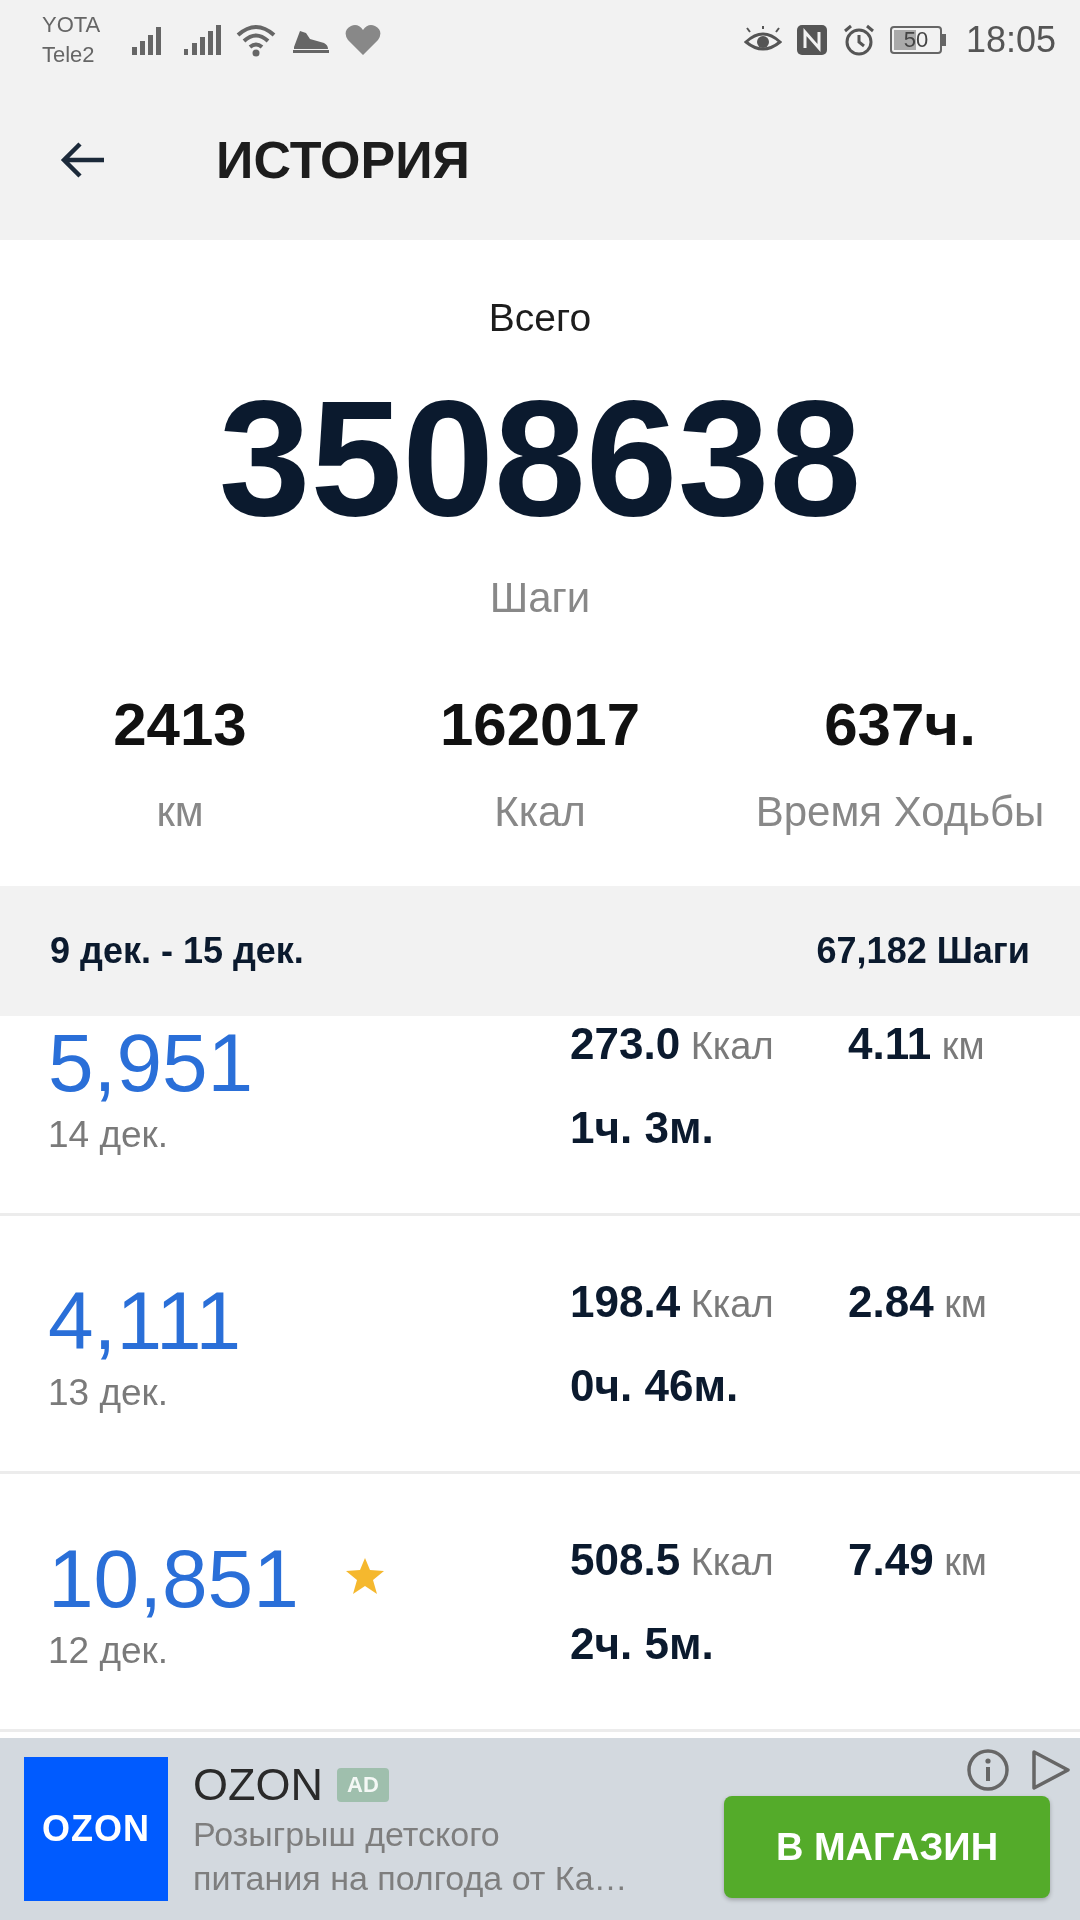  Describe the element at coordinates (540, 458) in the screenshot. I see `total-steps: 3508638` at that location.